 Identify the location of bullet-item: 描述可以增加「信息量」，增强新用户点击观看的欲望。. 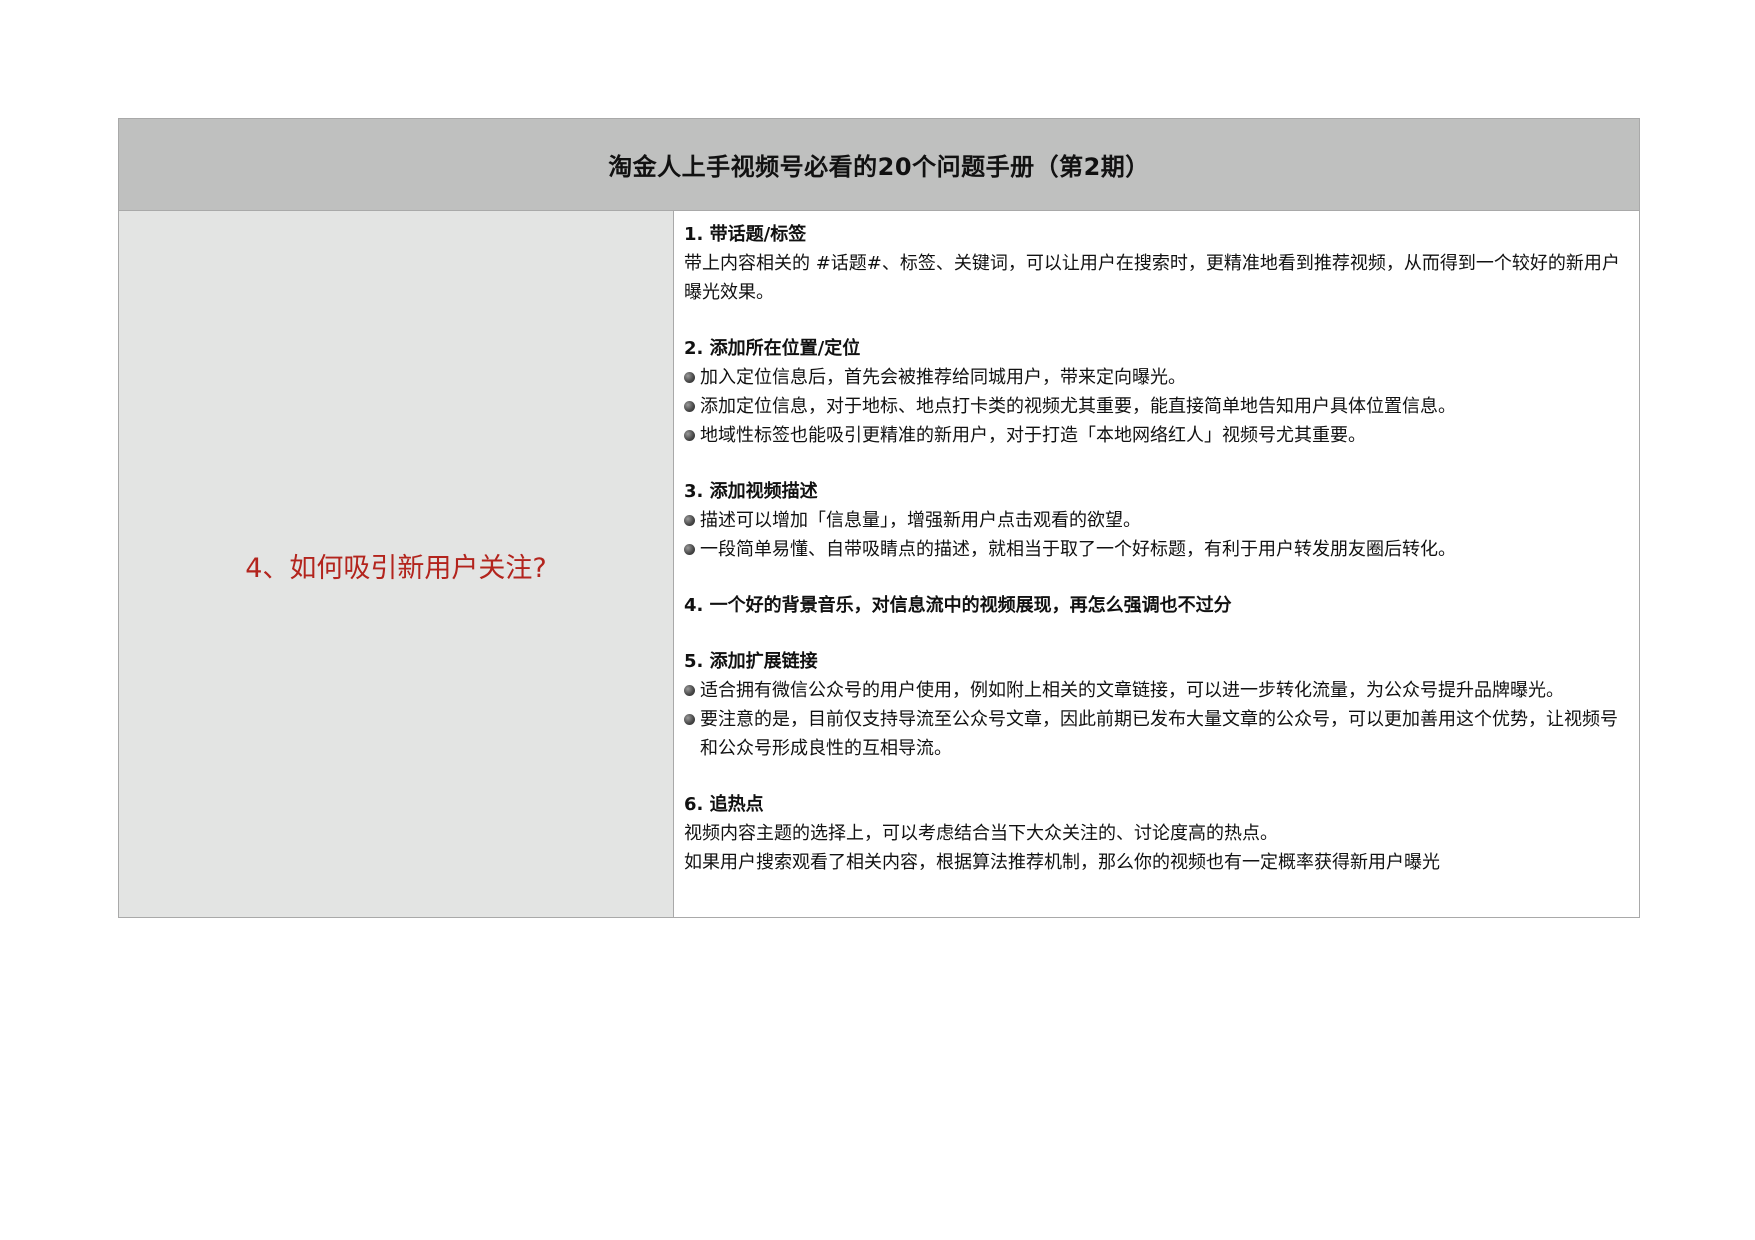
(1157, 520).